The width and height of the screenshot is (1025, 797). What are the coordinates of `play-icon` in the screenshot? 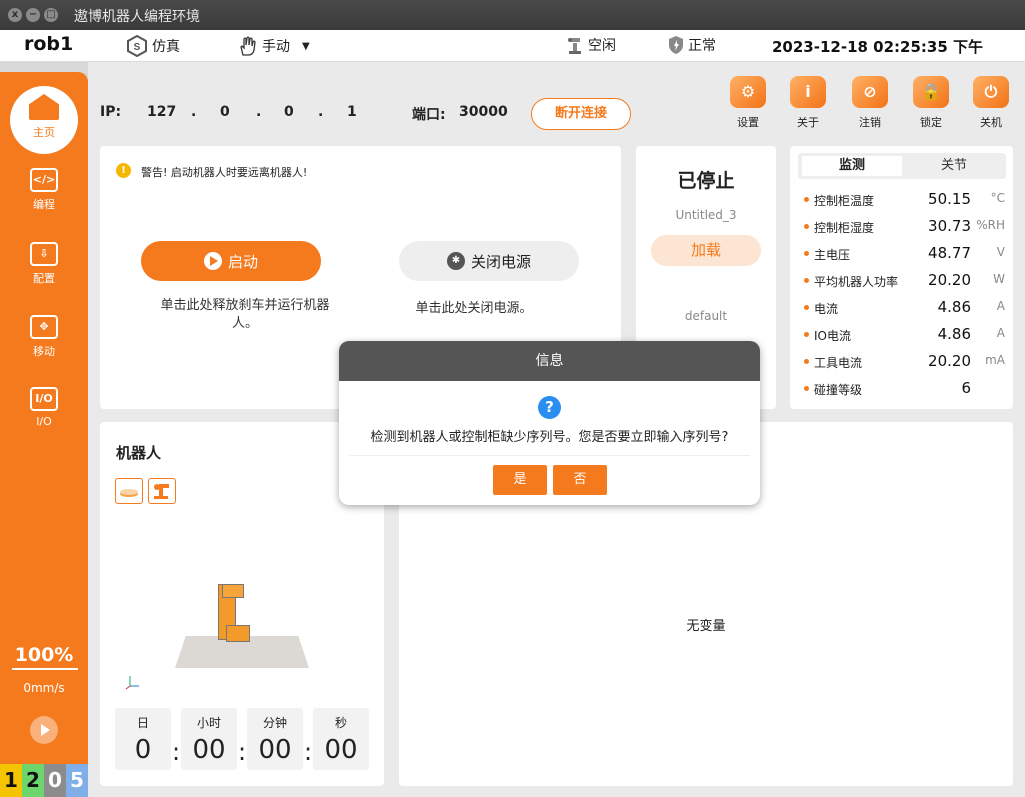 It's located at (212, 261).